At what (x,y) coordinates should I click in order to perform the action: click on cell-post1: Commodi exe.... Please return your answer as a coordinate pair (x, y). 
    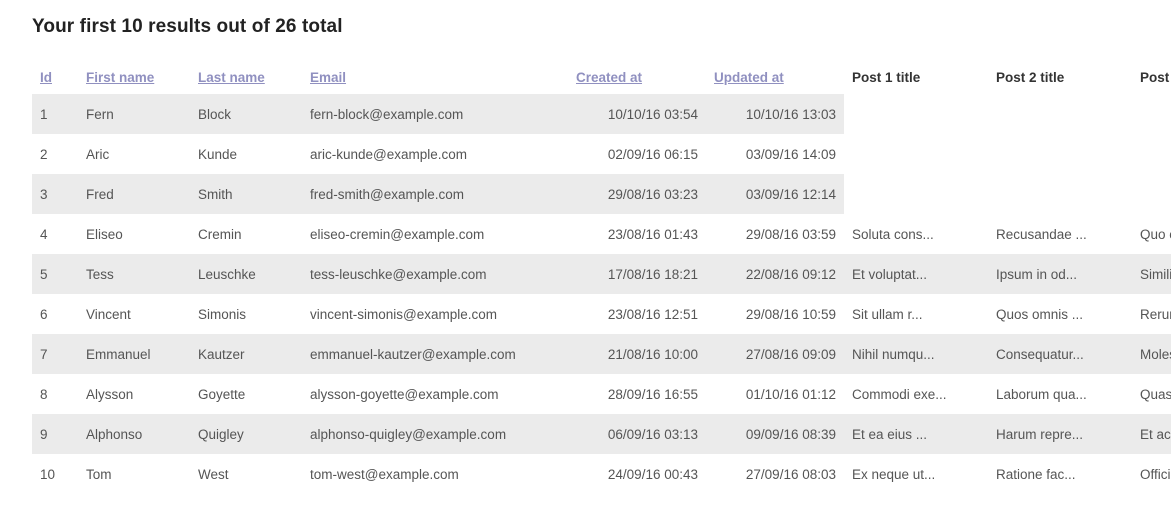
    Looking at the image, I should click on (916, 394).